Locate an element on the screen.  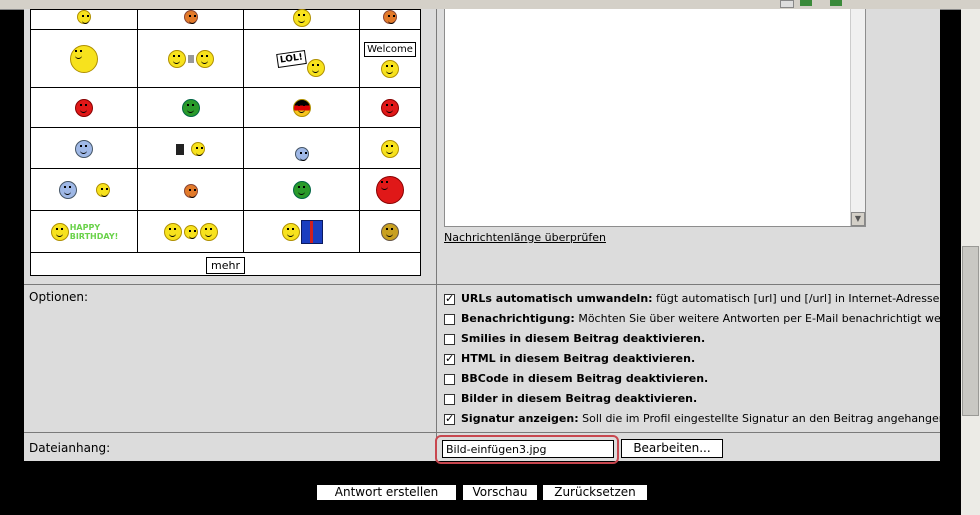
orange-smiley-icon is located at coordinates (190, 190).